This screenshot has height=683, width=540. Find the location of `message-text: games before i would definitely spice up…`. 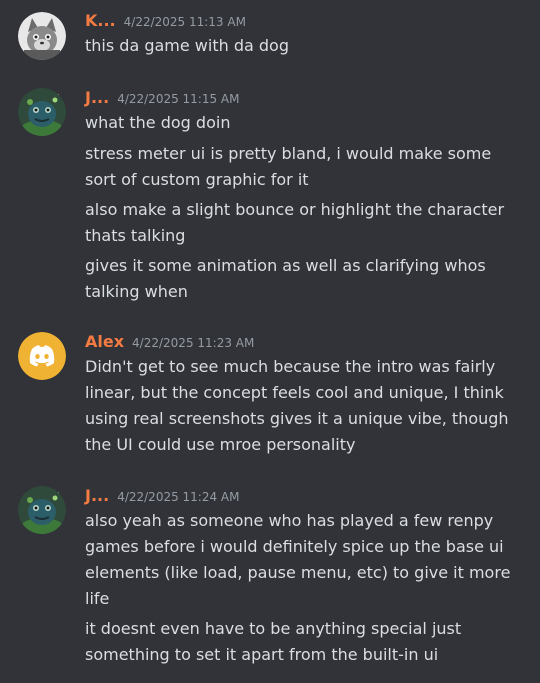

message-text: games before i would definitely spice up… is located at coordinates (294, 546).